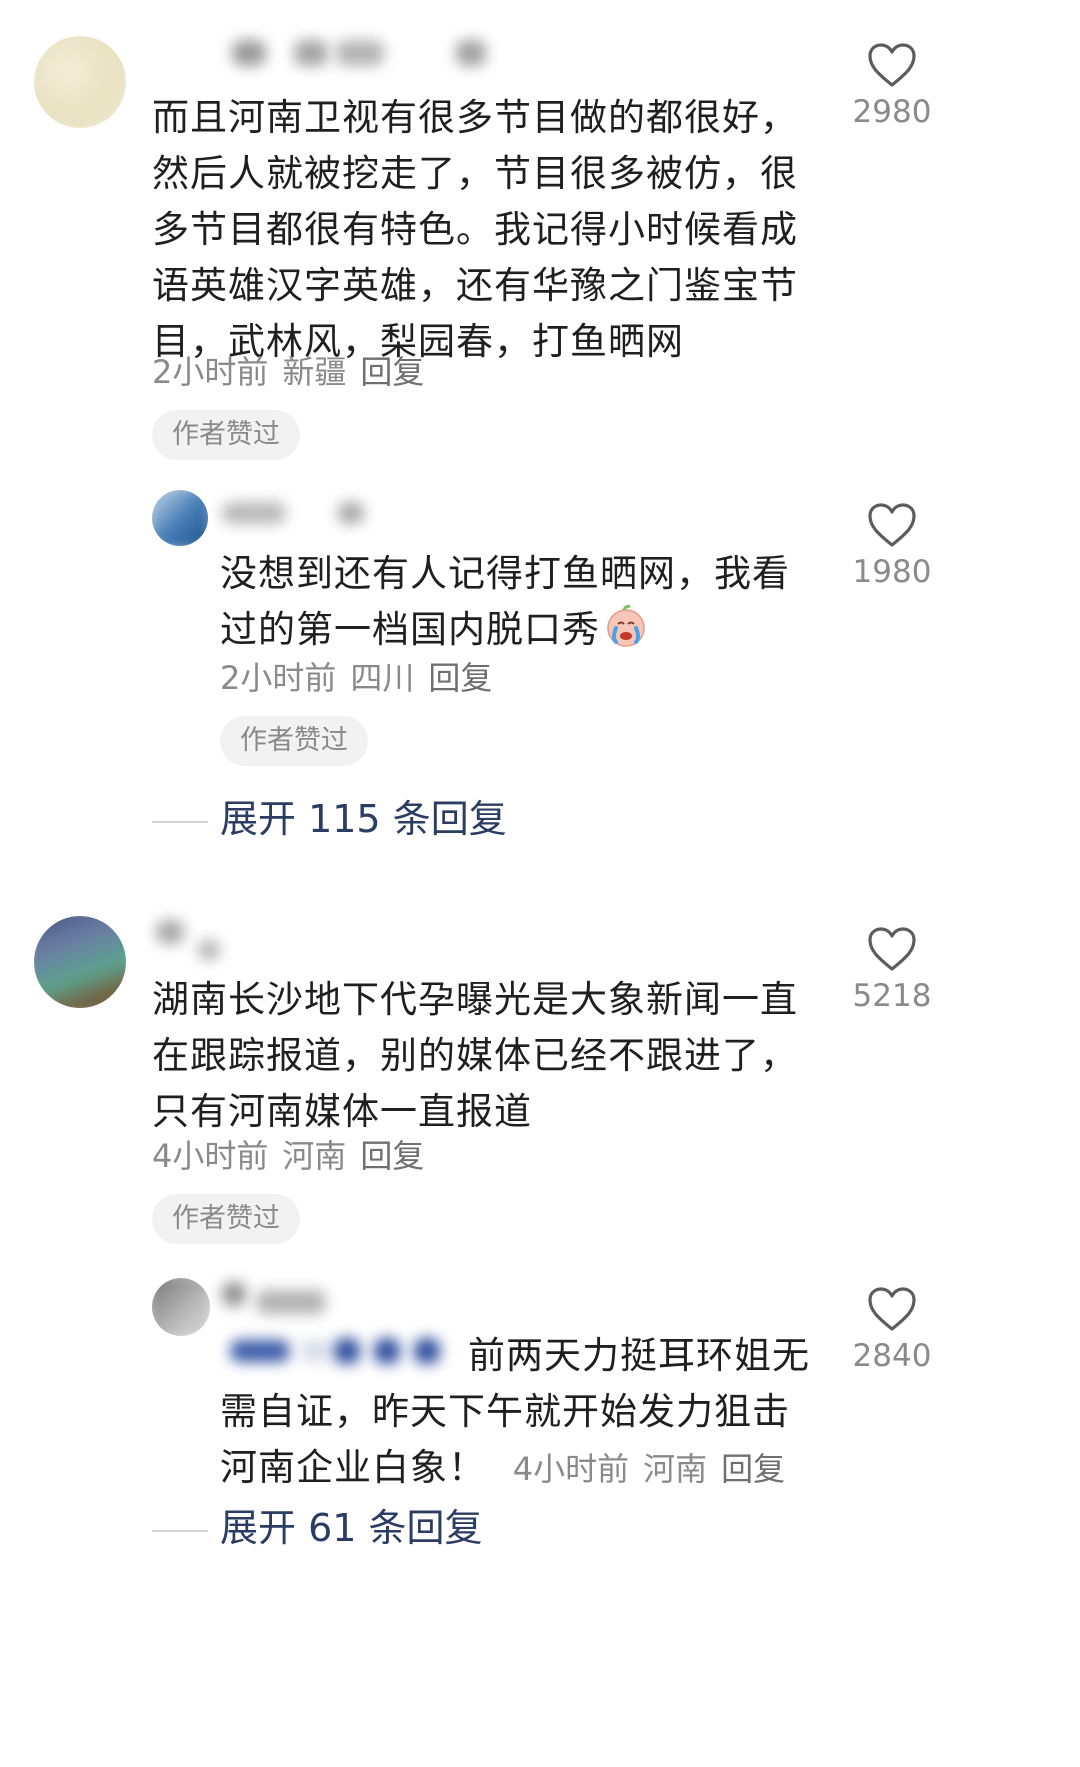 The width and height of the screenshot is (1080, 1767). I want to click on expand-replies-button: 展开 61 条回复, so click(317, 1528).